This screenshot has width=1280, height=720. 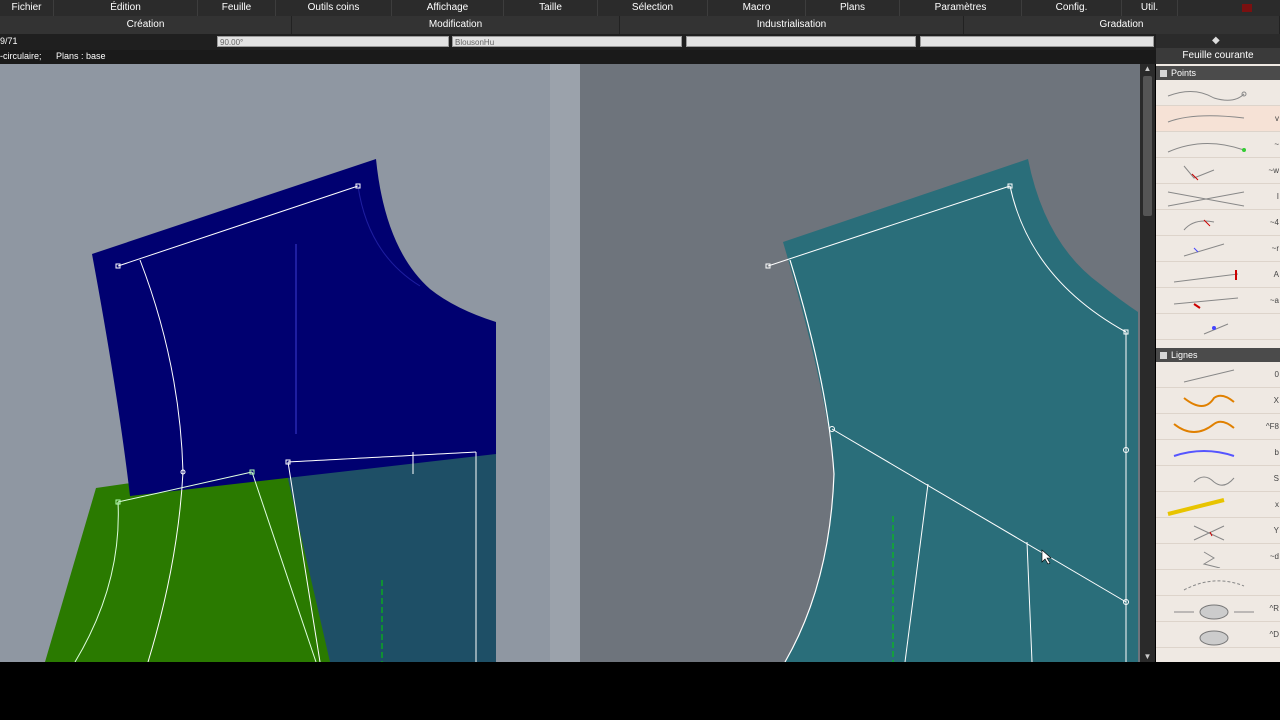 What do you see at coordinates (1214, 585) in the screenshot?
I see `line-dotted-curve-icon` at bounding box center [1214, 585].